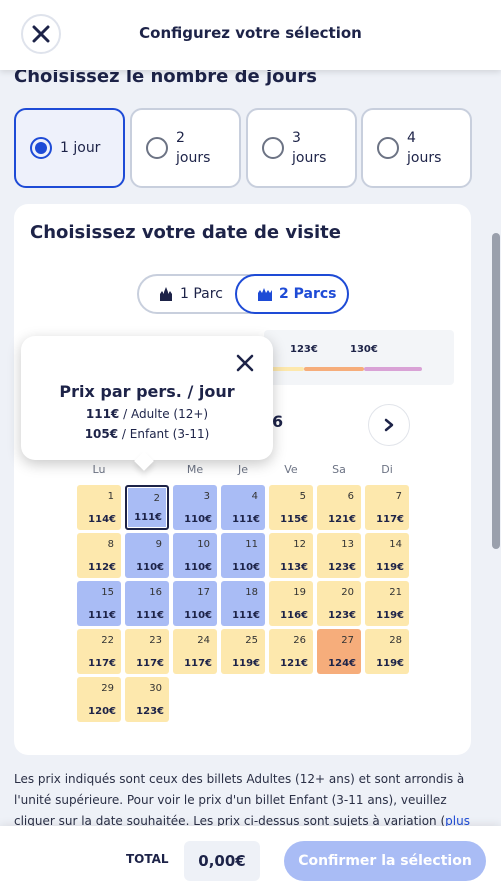 This screenshot has height=892, width=501. I want to click on day-option-2: 2 jours, so click(185, 148).